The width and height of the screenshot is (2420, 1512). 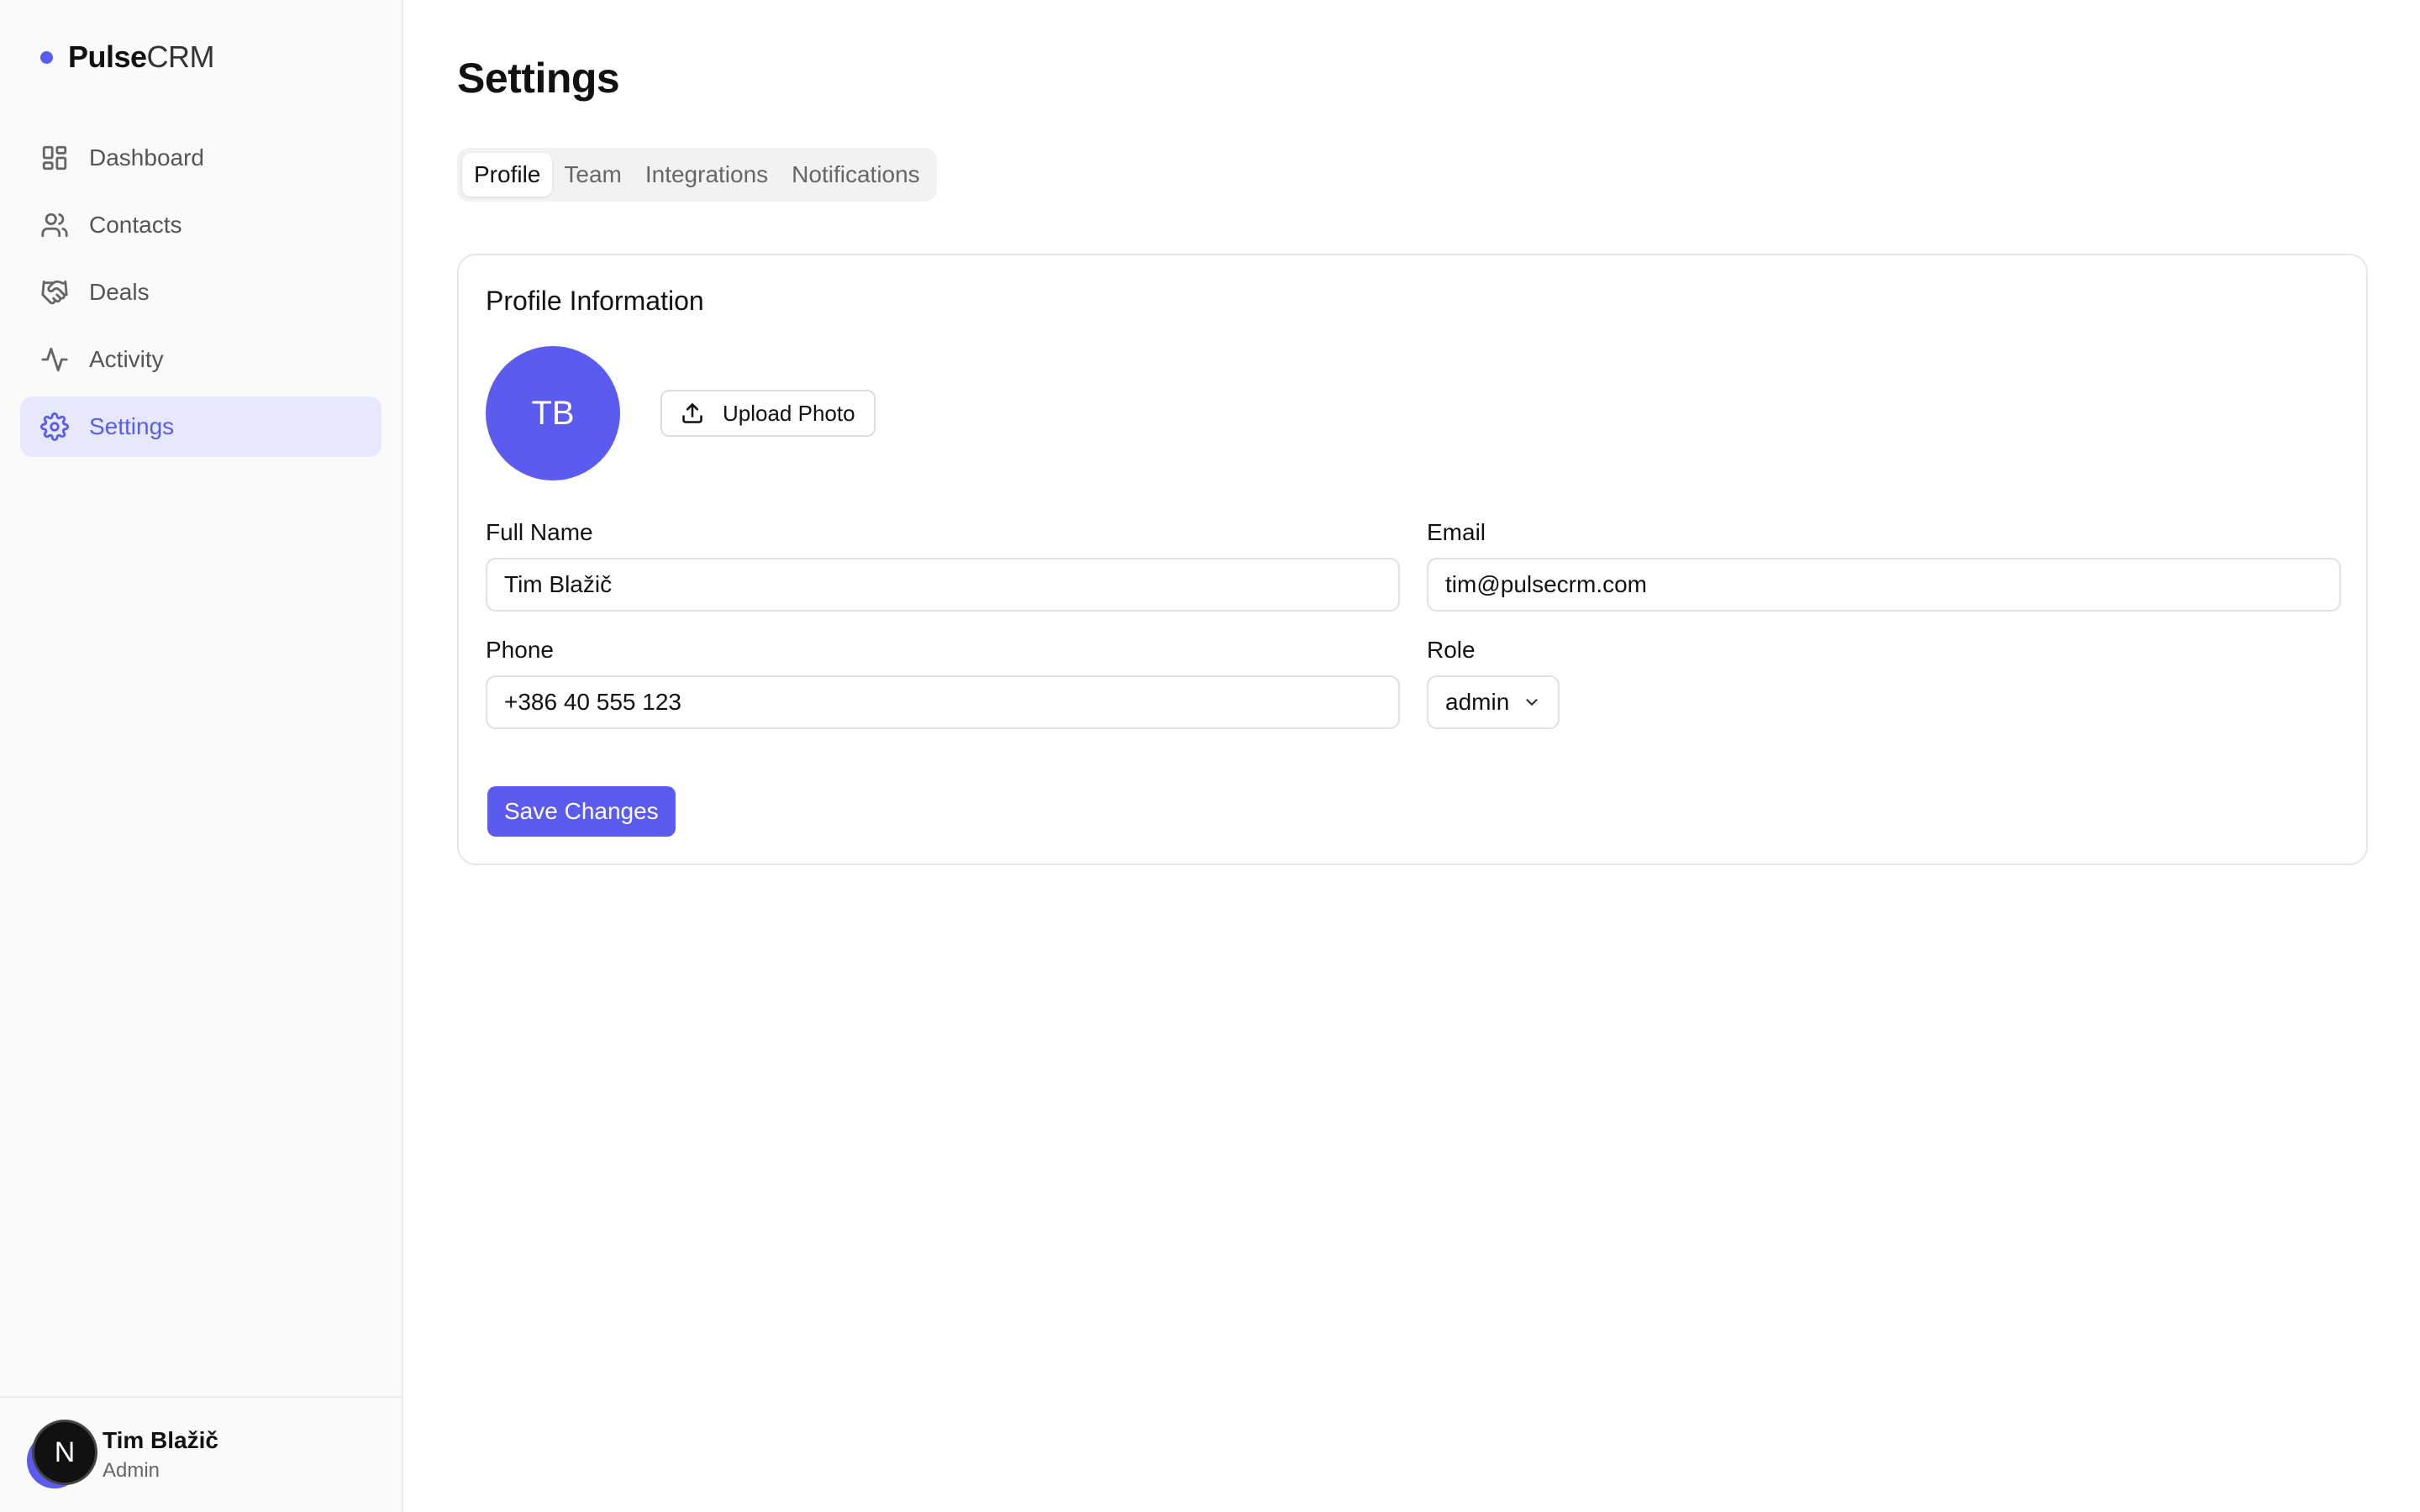 What do you see at coordinates (146, 157) in the screenshot?
I see `sidebar-item-label: Dashboard` at bounding box center [146, 157].